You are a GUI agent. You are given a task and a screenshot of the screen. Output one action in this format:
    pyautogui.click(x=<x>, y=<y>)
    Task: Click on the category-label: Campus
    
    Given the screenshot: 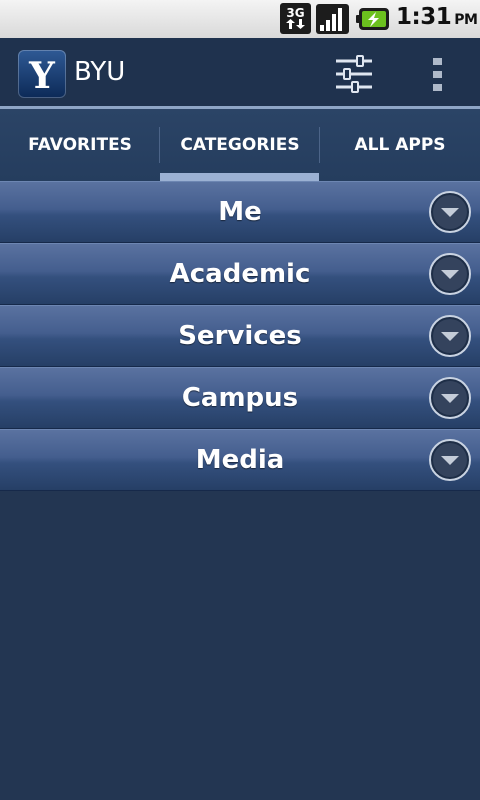 What is the action you would take?
    pyautogui.click(x=240, y=398)
    